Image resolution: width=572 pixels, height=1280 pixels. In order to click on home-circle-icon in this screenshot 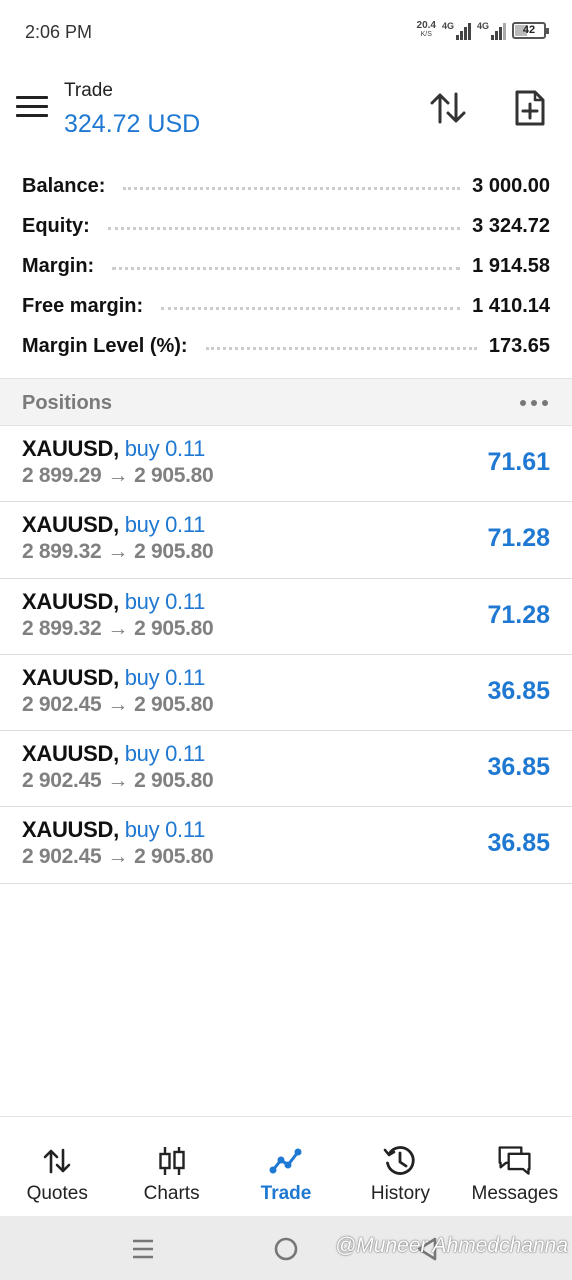, I will do `click(286, 1249)`.